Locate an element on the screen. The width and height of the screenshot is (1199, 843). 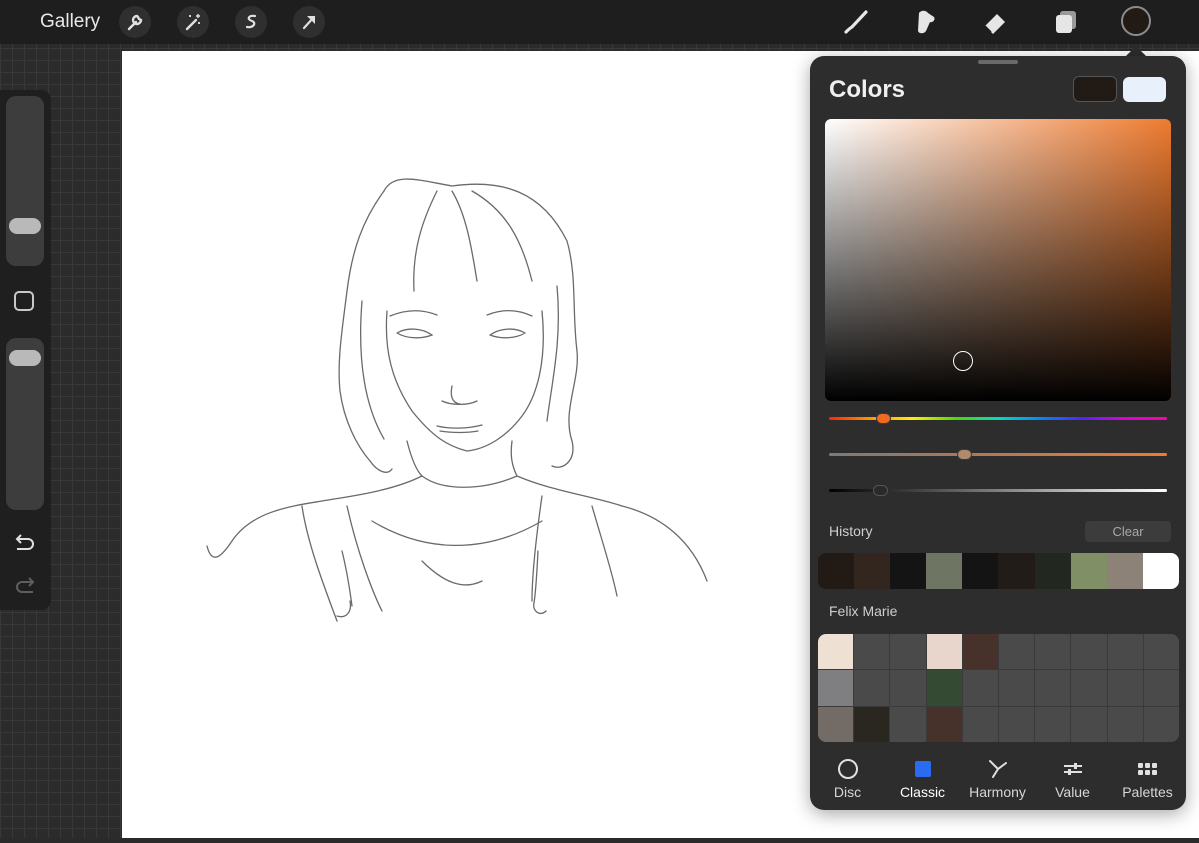
tab-harmony: Harmony is located at coordinates (997, 779).